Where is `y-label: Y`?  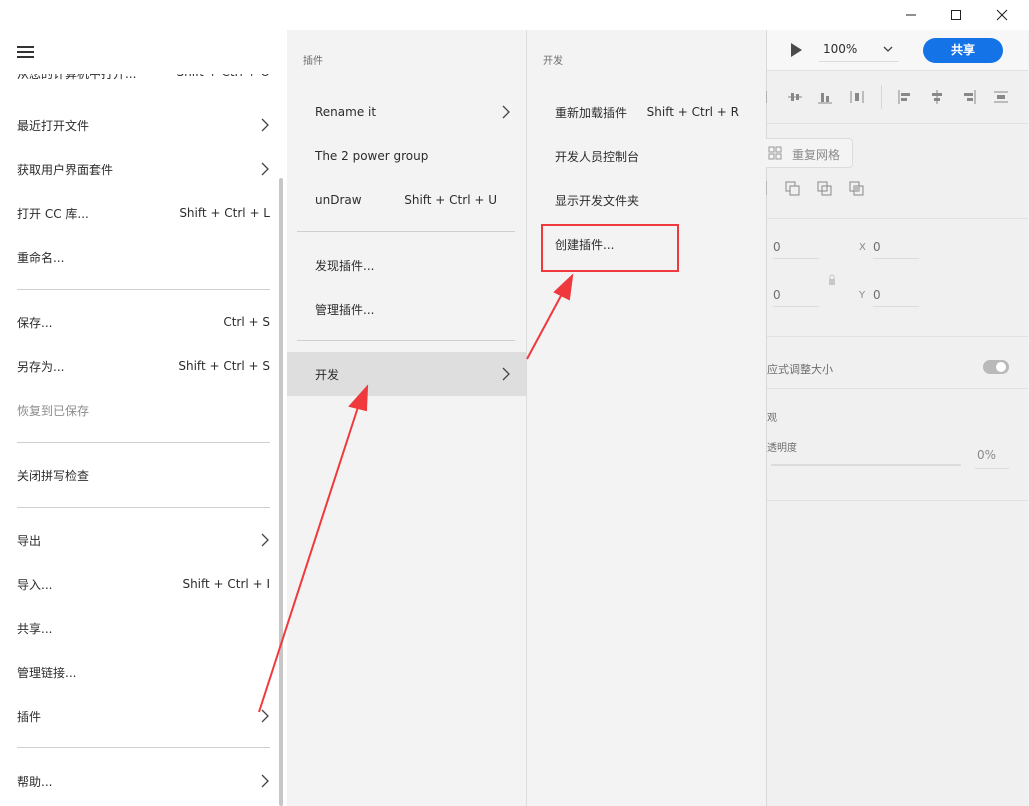
y-label: Y is located at coordinates (862, 295).